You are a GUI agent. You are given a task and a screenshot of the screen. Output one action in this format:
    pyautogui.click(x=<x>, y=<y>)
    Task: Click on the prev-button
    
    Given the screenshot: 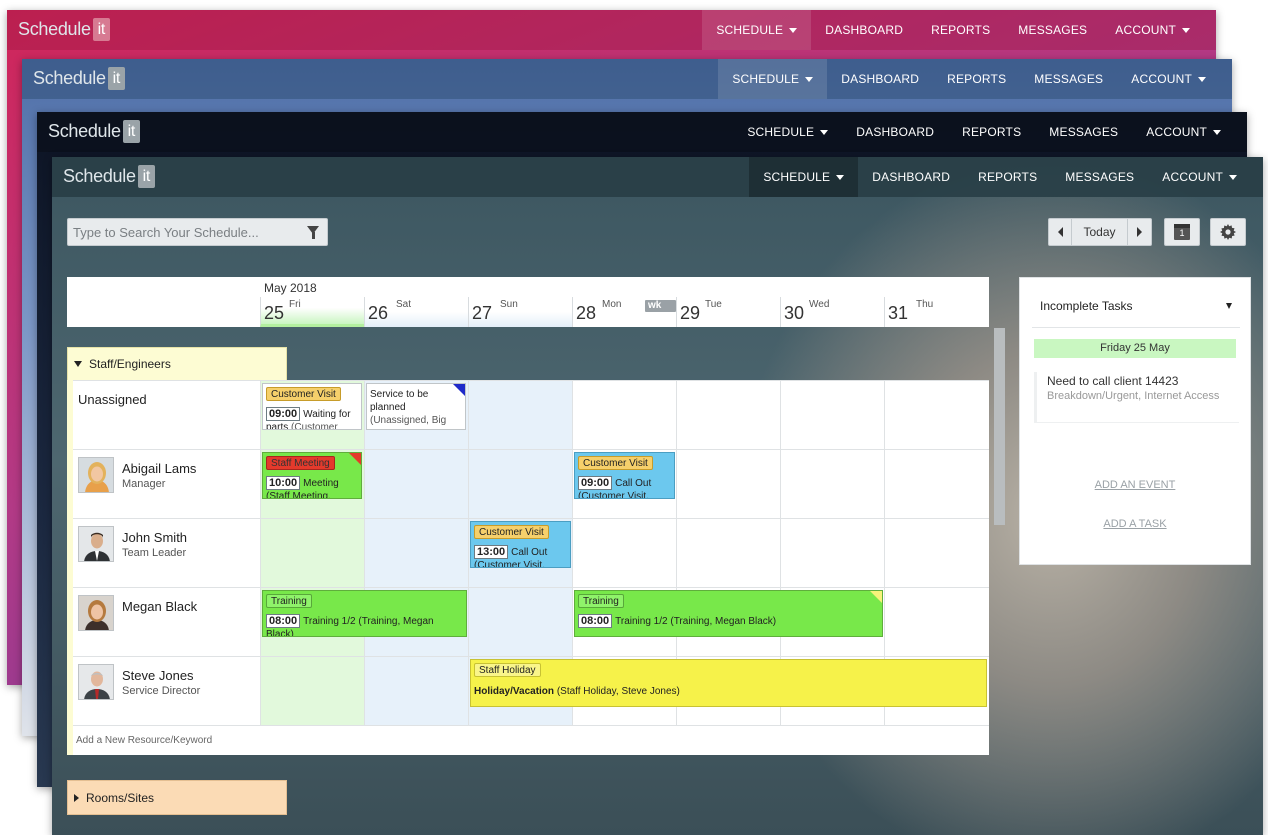 What is the action you would take?
    pyautogui.click(x=1060, y=232)
    